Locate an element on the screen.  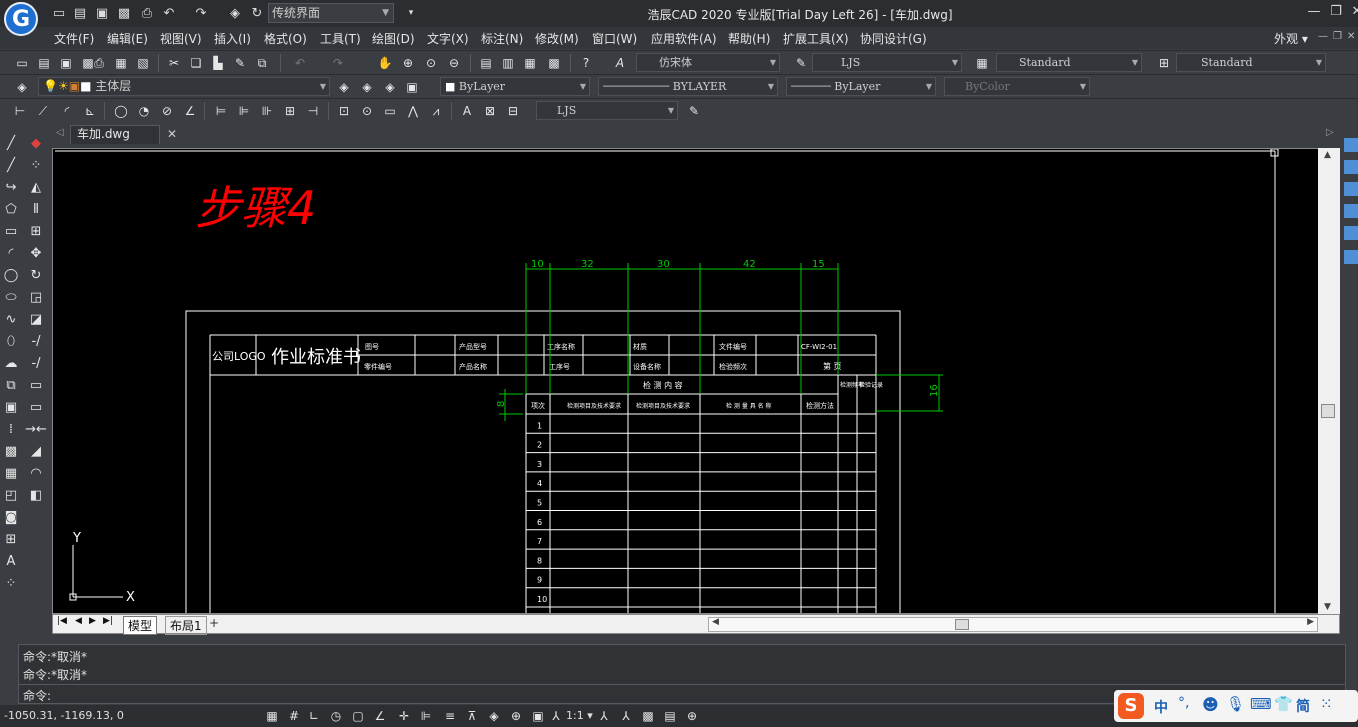
scroll-up-icon: ▲ is located at coordinates (1327, 155).